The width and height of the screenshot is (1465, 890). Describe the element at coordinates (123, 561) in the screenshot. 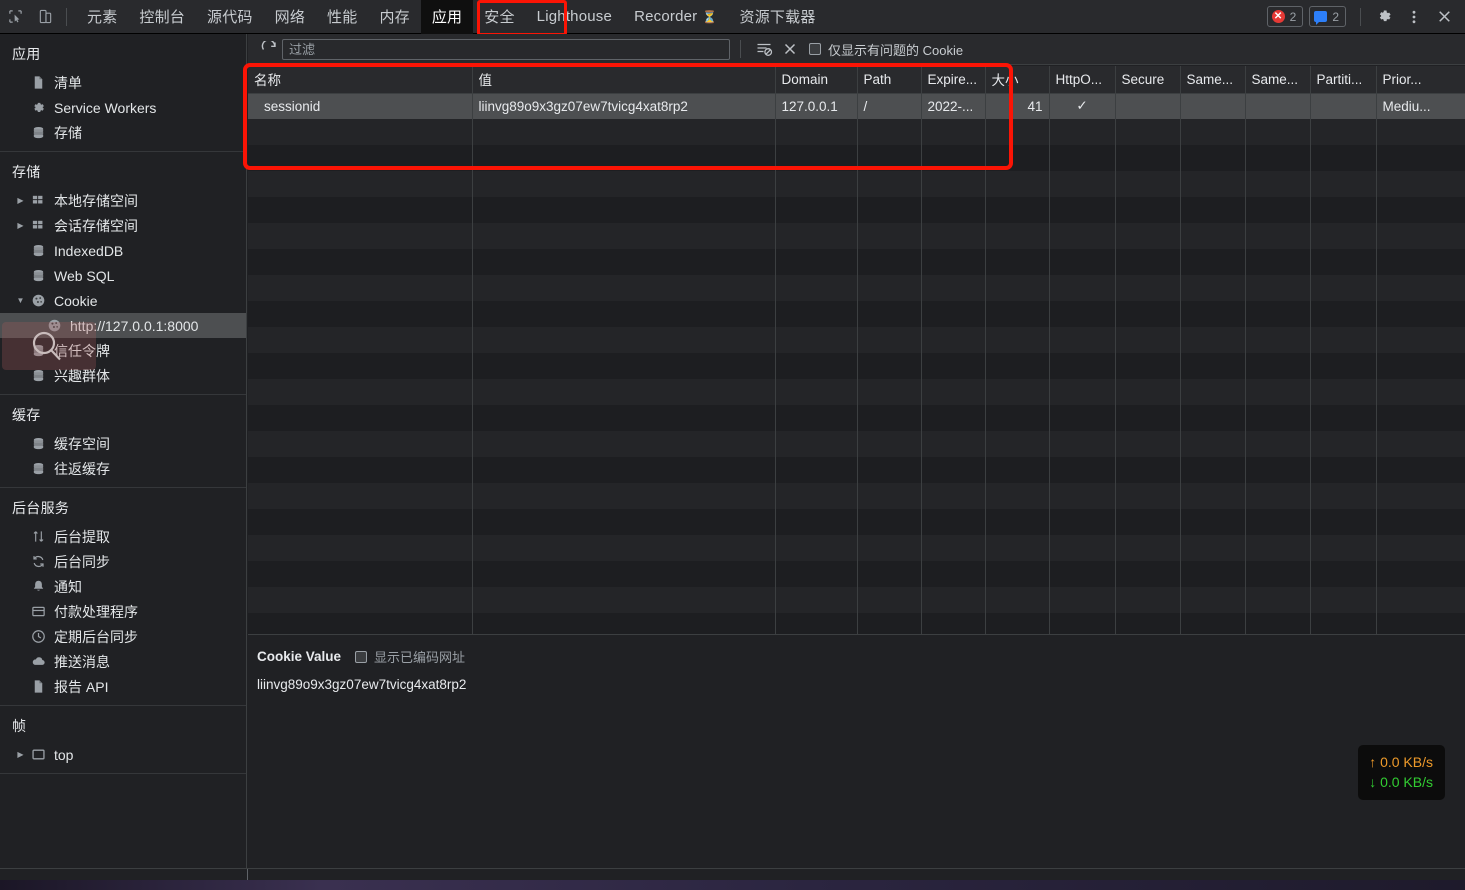

I see `sidebar-item-: 后台同步` at that location.